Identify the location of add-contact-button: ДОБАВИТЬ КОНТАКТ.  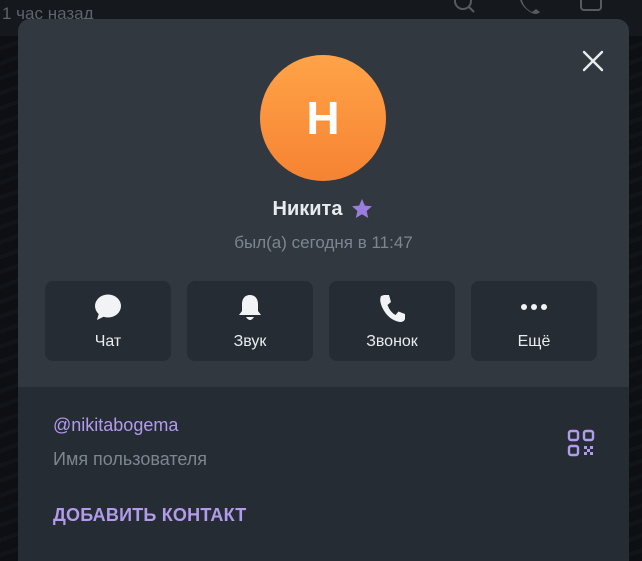
(149, 515).